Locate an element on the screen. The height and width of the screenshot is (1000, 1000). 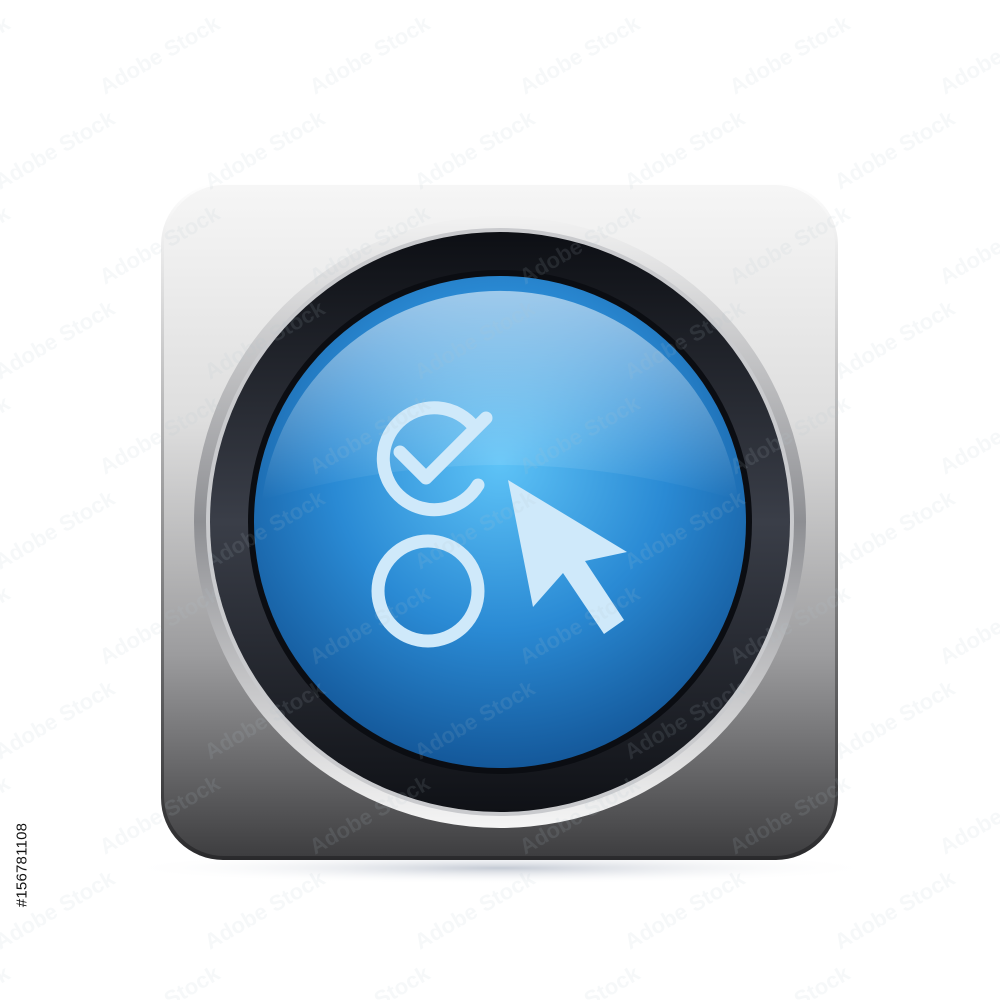
stock-id-label: #156781108 is located at coordinates (22, 865).